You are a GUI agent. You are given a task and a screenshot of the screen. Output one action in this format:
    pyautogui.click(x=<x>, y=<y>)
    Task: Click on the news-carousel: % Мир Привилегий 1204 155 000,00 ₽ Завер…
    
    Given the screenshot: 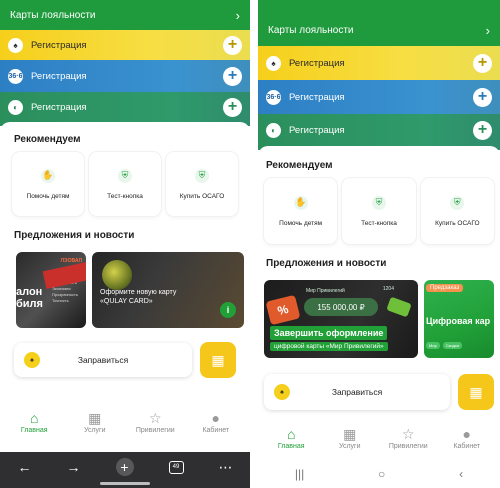 What is the action you would take?
    pyautogui.click(x=379, y=319)
    